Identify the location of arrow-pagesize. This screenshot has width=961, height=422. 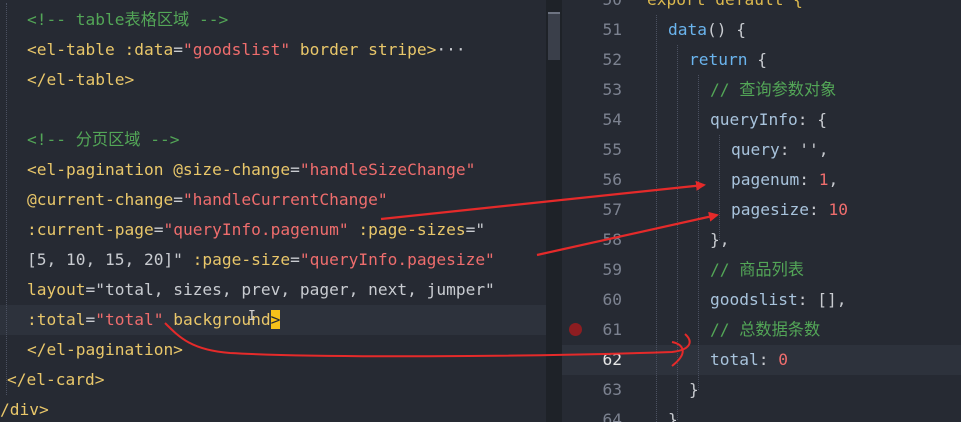
(627, 234).